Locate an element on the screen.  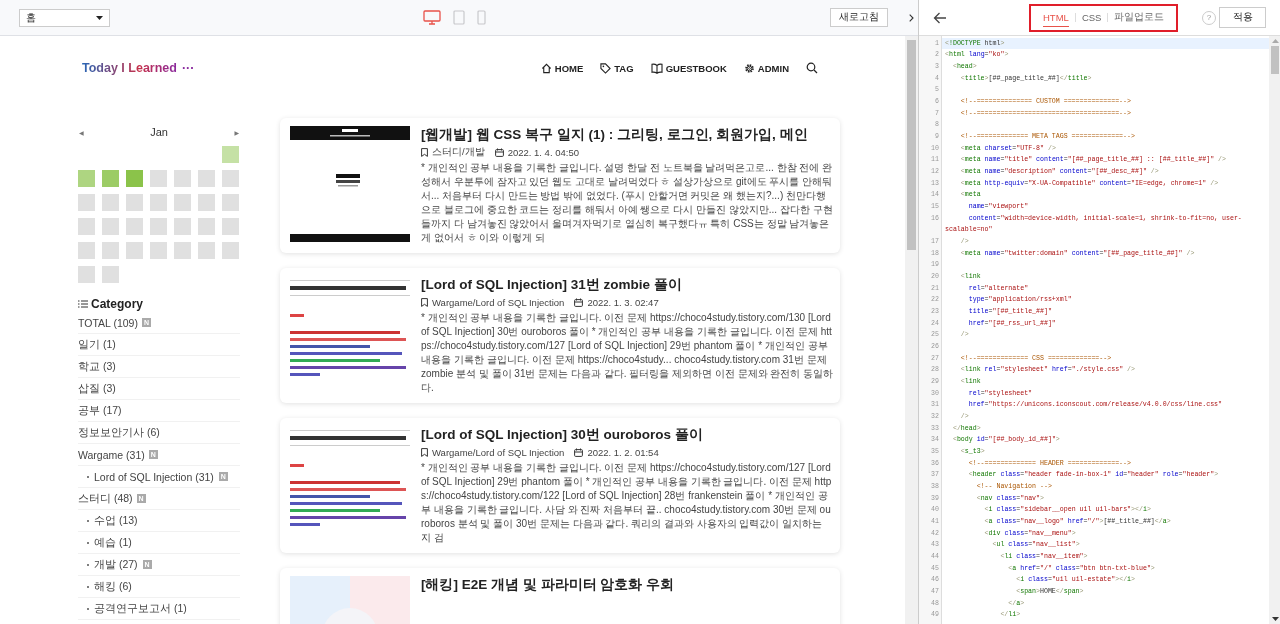
gear-icon is located at coordinates (749, 68).